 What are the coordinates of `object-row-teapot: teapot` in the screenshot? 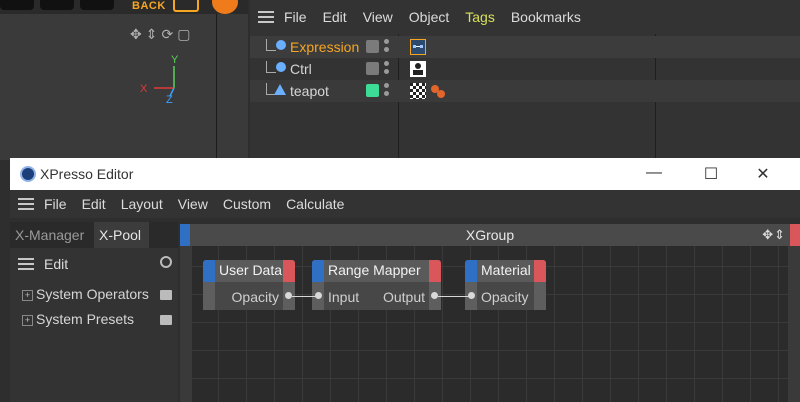 It's located at (525, 91).